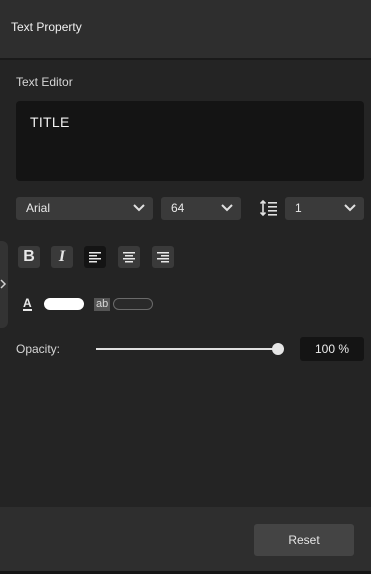 The height and width of the screenshot is (574, 371). Describe the element at coordinates (268, 208) in the screenshot. I see `line-spacing-icon` at that location.